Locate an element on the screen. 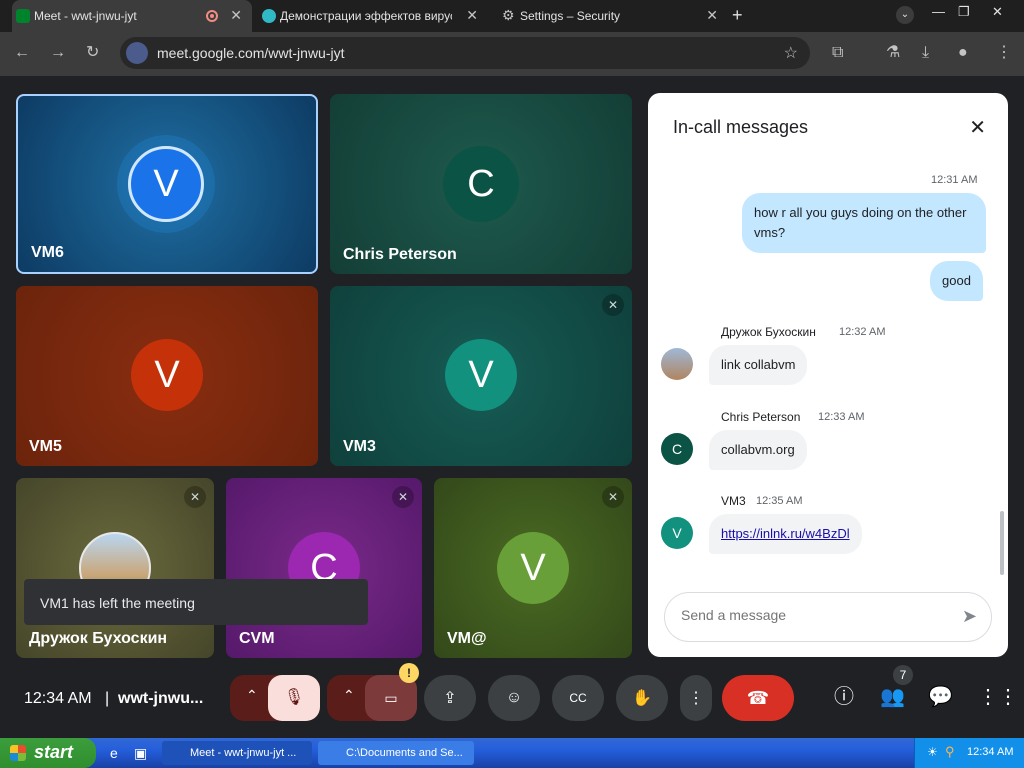 The width and height of the screenshot is (1024, 768). info-icon: ⓘ is located at coordinates (844, 697).